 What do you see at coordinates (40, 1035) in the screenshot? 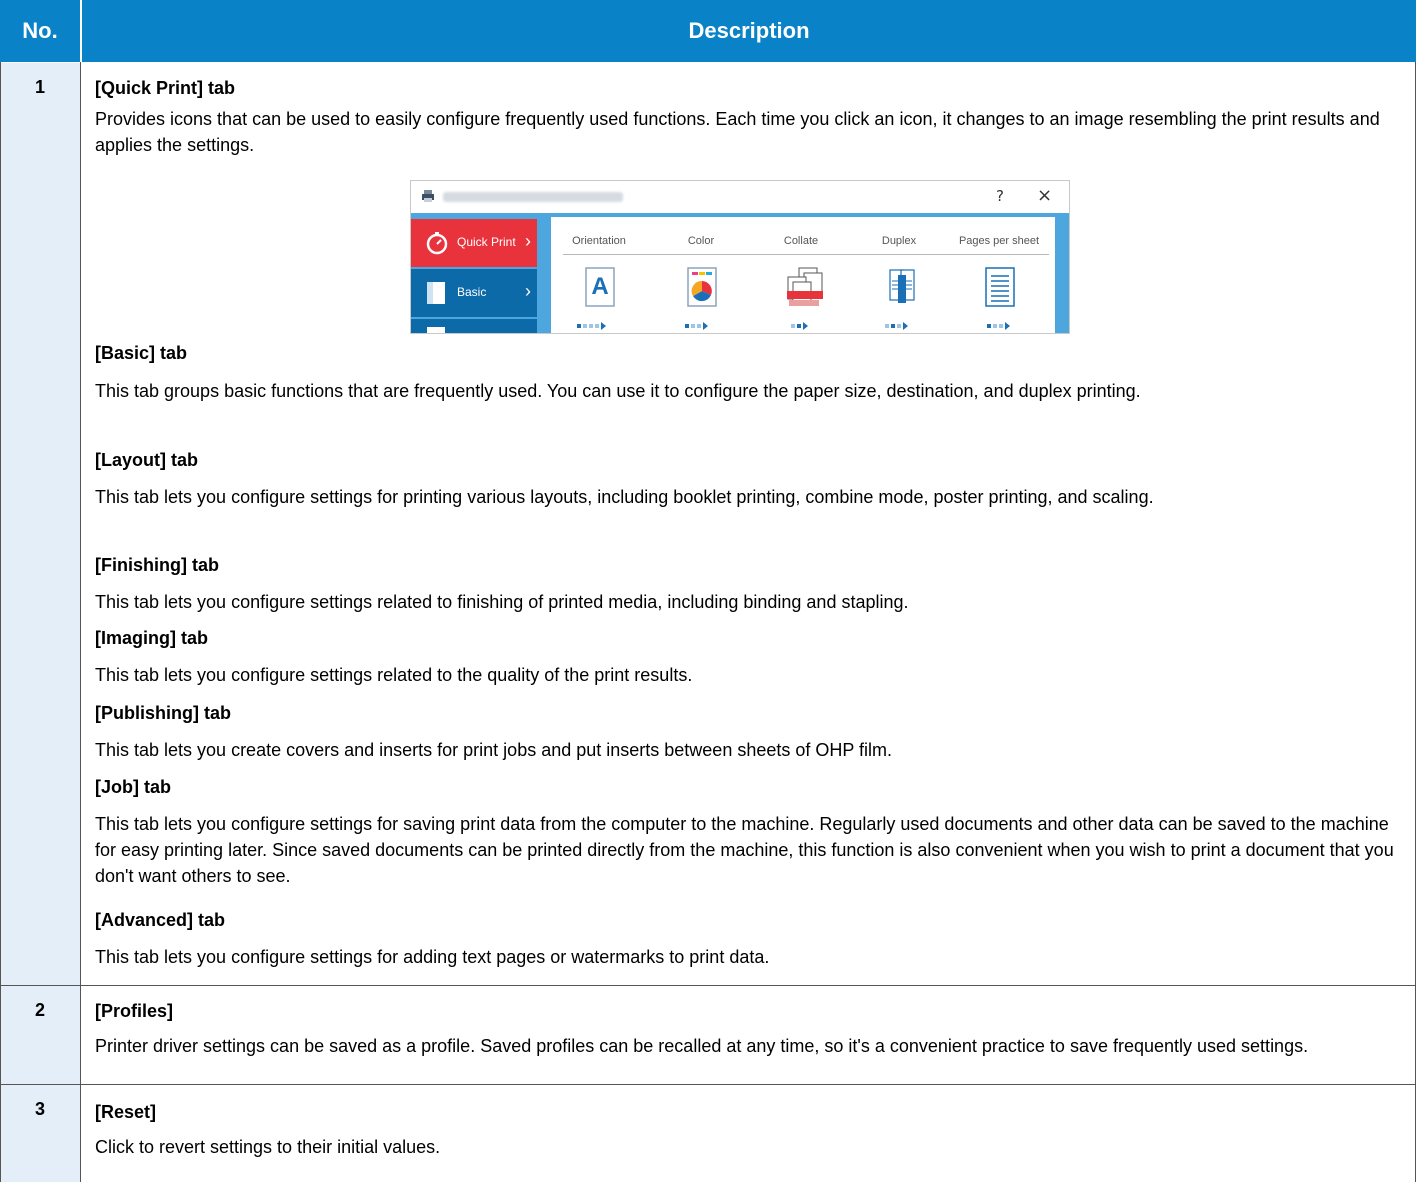
I see `row-2-number-cell: 2` at bounding box center [40, 1035].